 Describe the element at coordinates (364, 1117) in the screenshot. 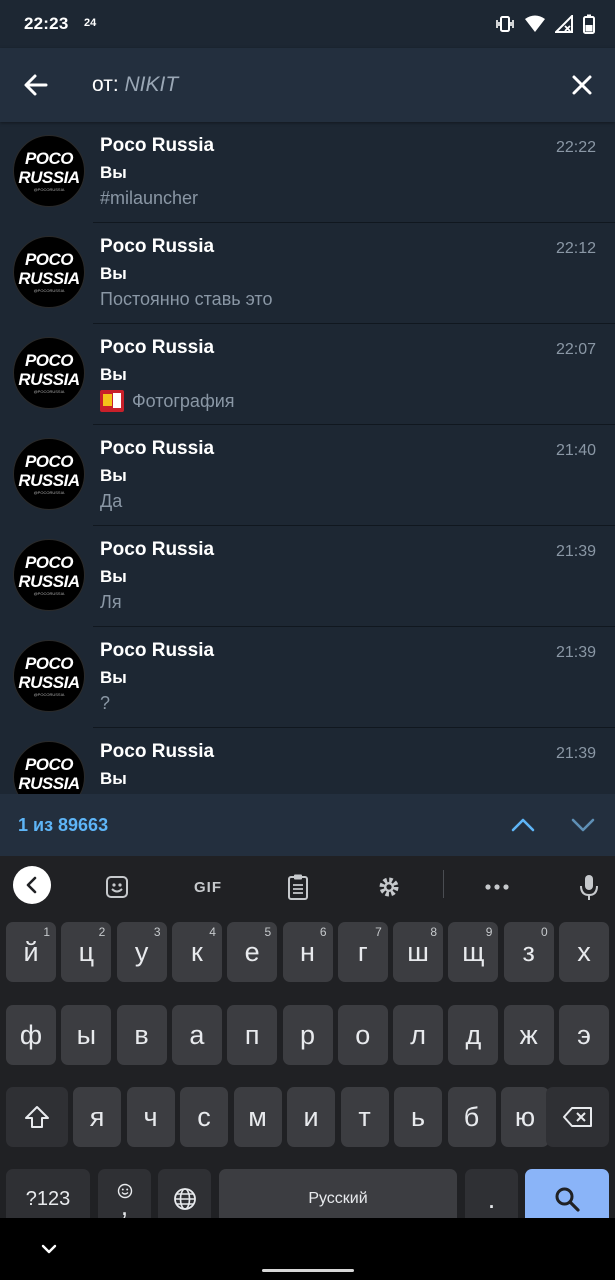

I see `key-row3-6: т` at that location.